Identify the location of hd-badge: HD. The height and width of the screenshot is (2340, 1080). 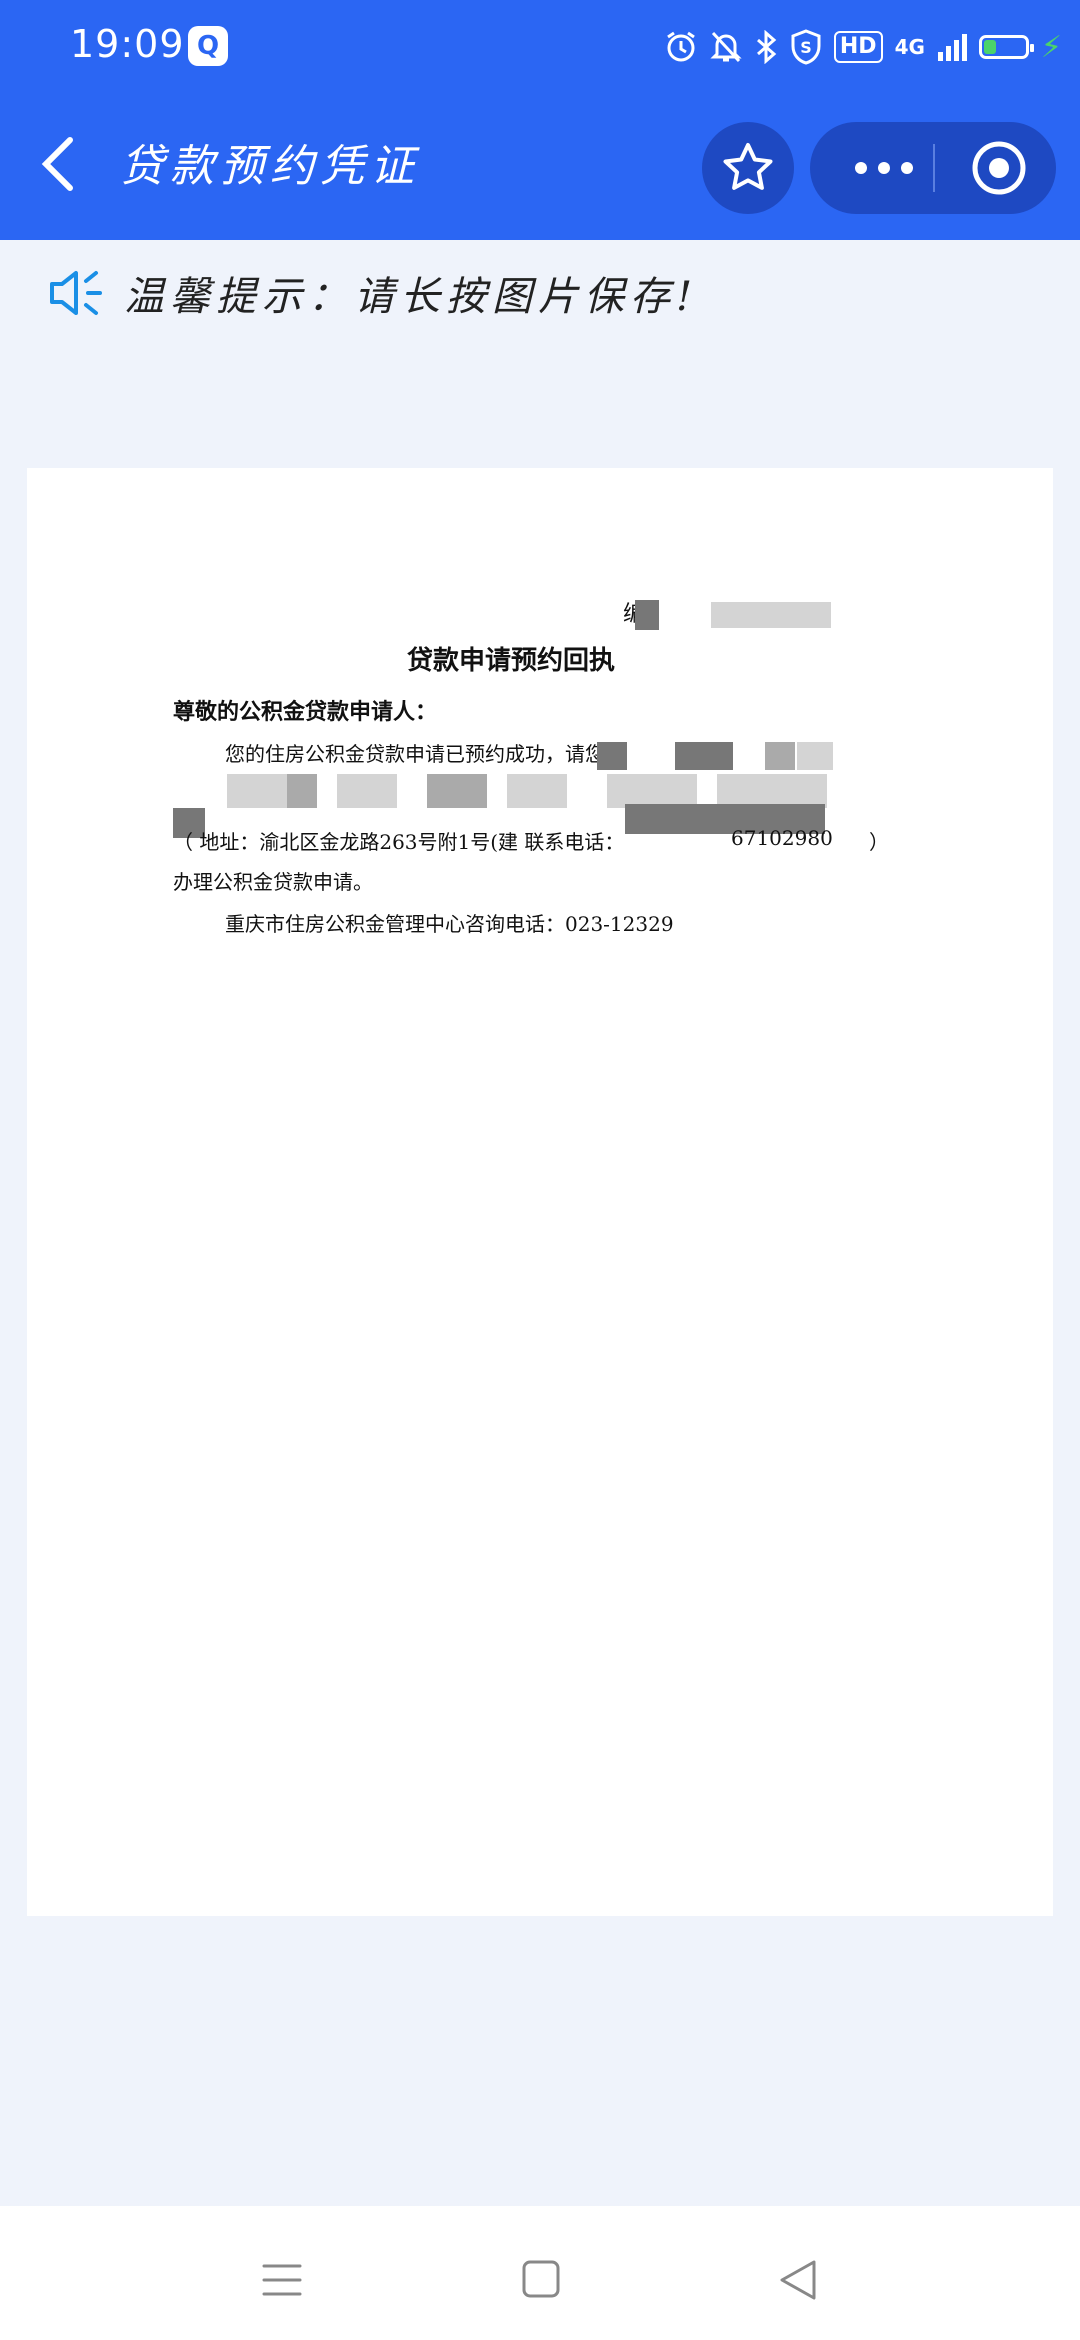
(858, 47).